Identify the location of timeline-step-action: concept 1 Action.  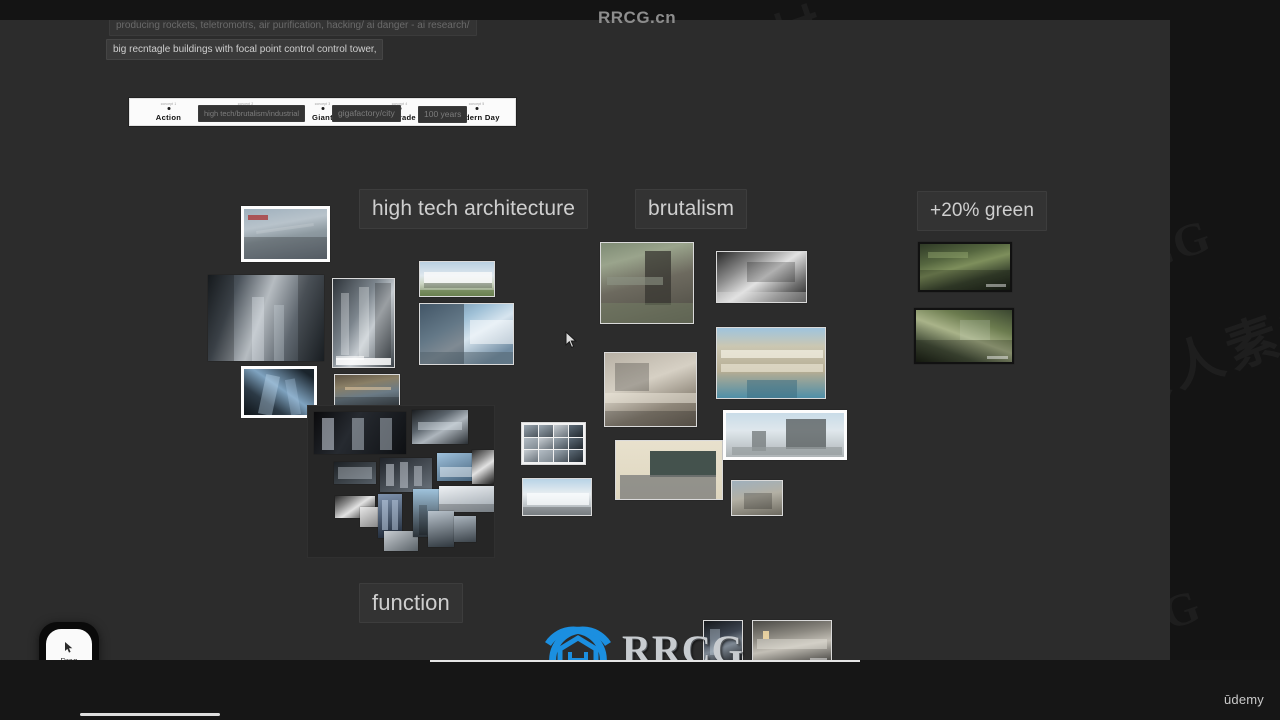
(168, 112).